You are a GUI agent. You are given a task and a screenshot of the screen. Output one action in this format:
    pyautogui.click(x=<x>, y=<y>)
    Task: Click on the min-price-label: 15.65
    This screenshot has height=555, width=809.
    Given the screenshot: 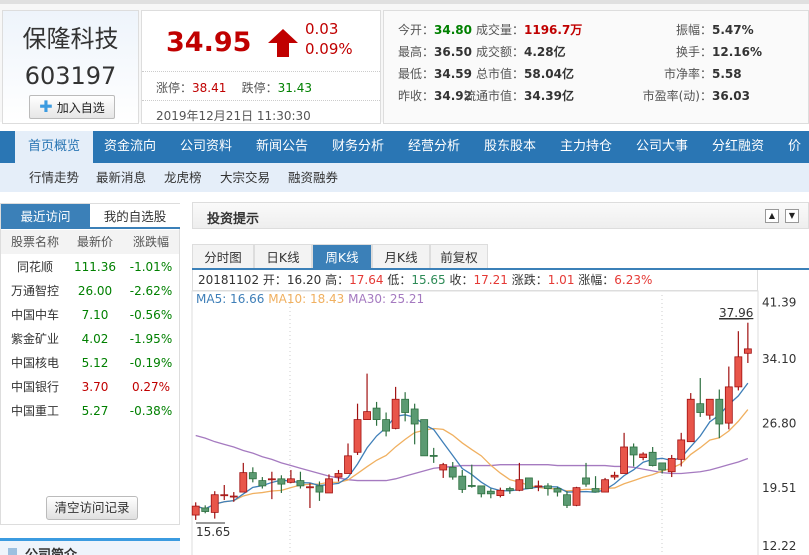 What is the action you would take?
    pyautogui.click(x=213, y=532)
    